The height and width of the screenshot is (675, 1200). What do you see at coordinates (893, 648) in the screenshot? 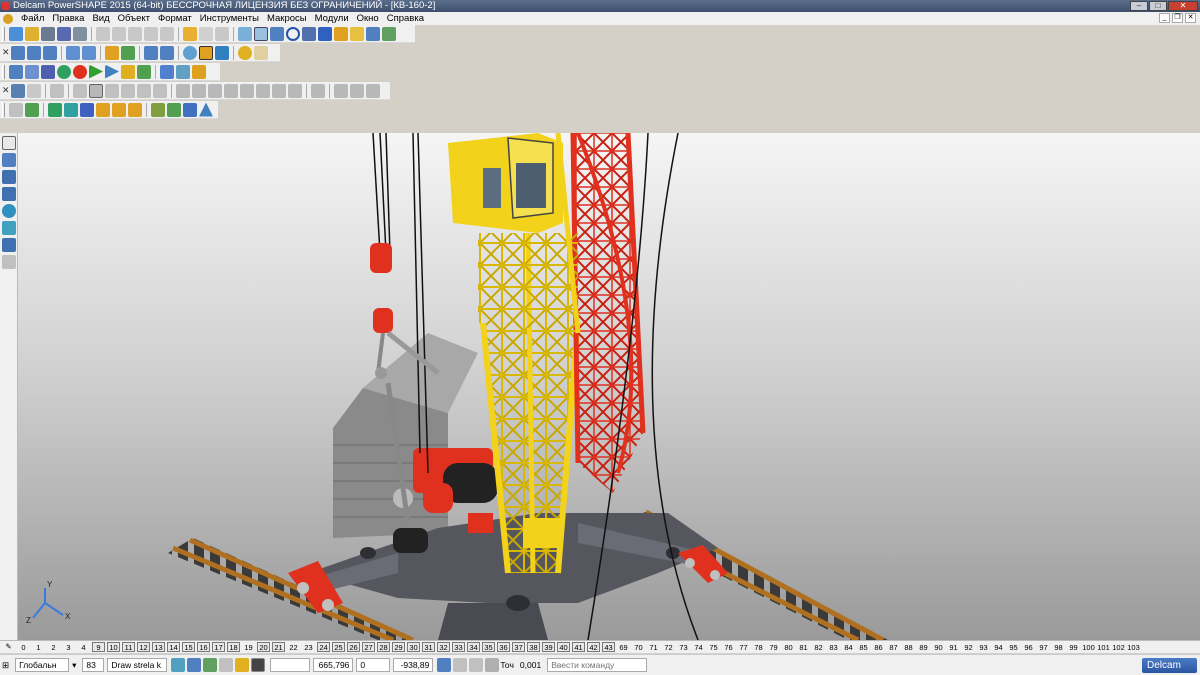
I see `level-87: 87` at bounding box center [893, 648].